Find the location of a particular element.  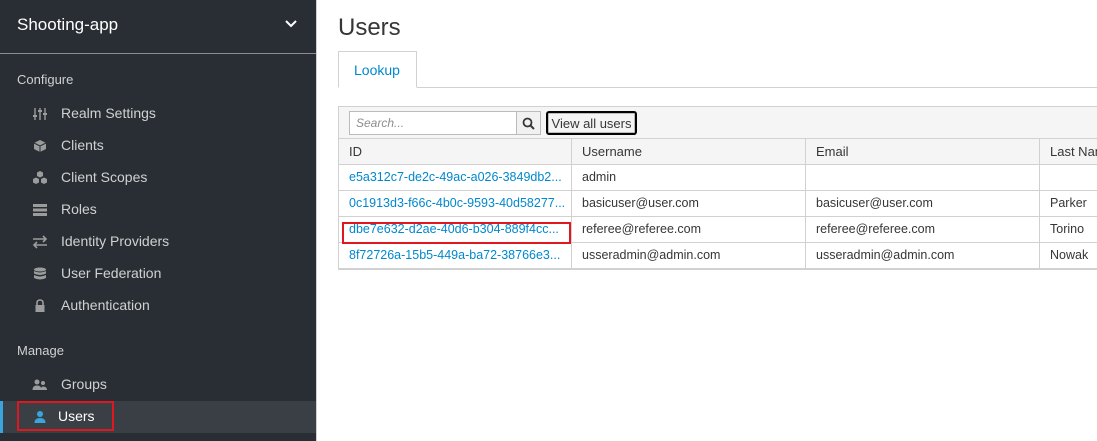

column-header-id: ID is located at coordinates (455, 151).